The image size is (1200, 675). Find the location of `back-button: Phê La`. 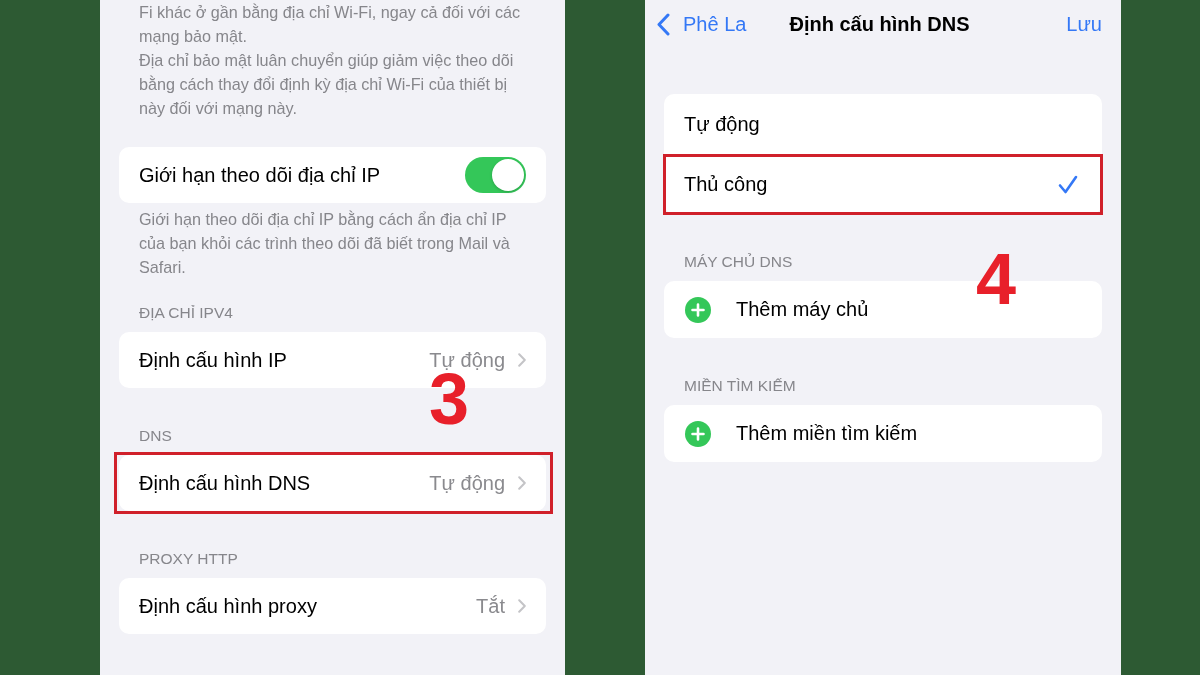

back-button: Phê La is located at coordinates (702, 24).